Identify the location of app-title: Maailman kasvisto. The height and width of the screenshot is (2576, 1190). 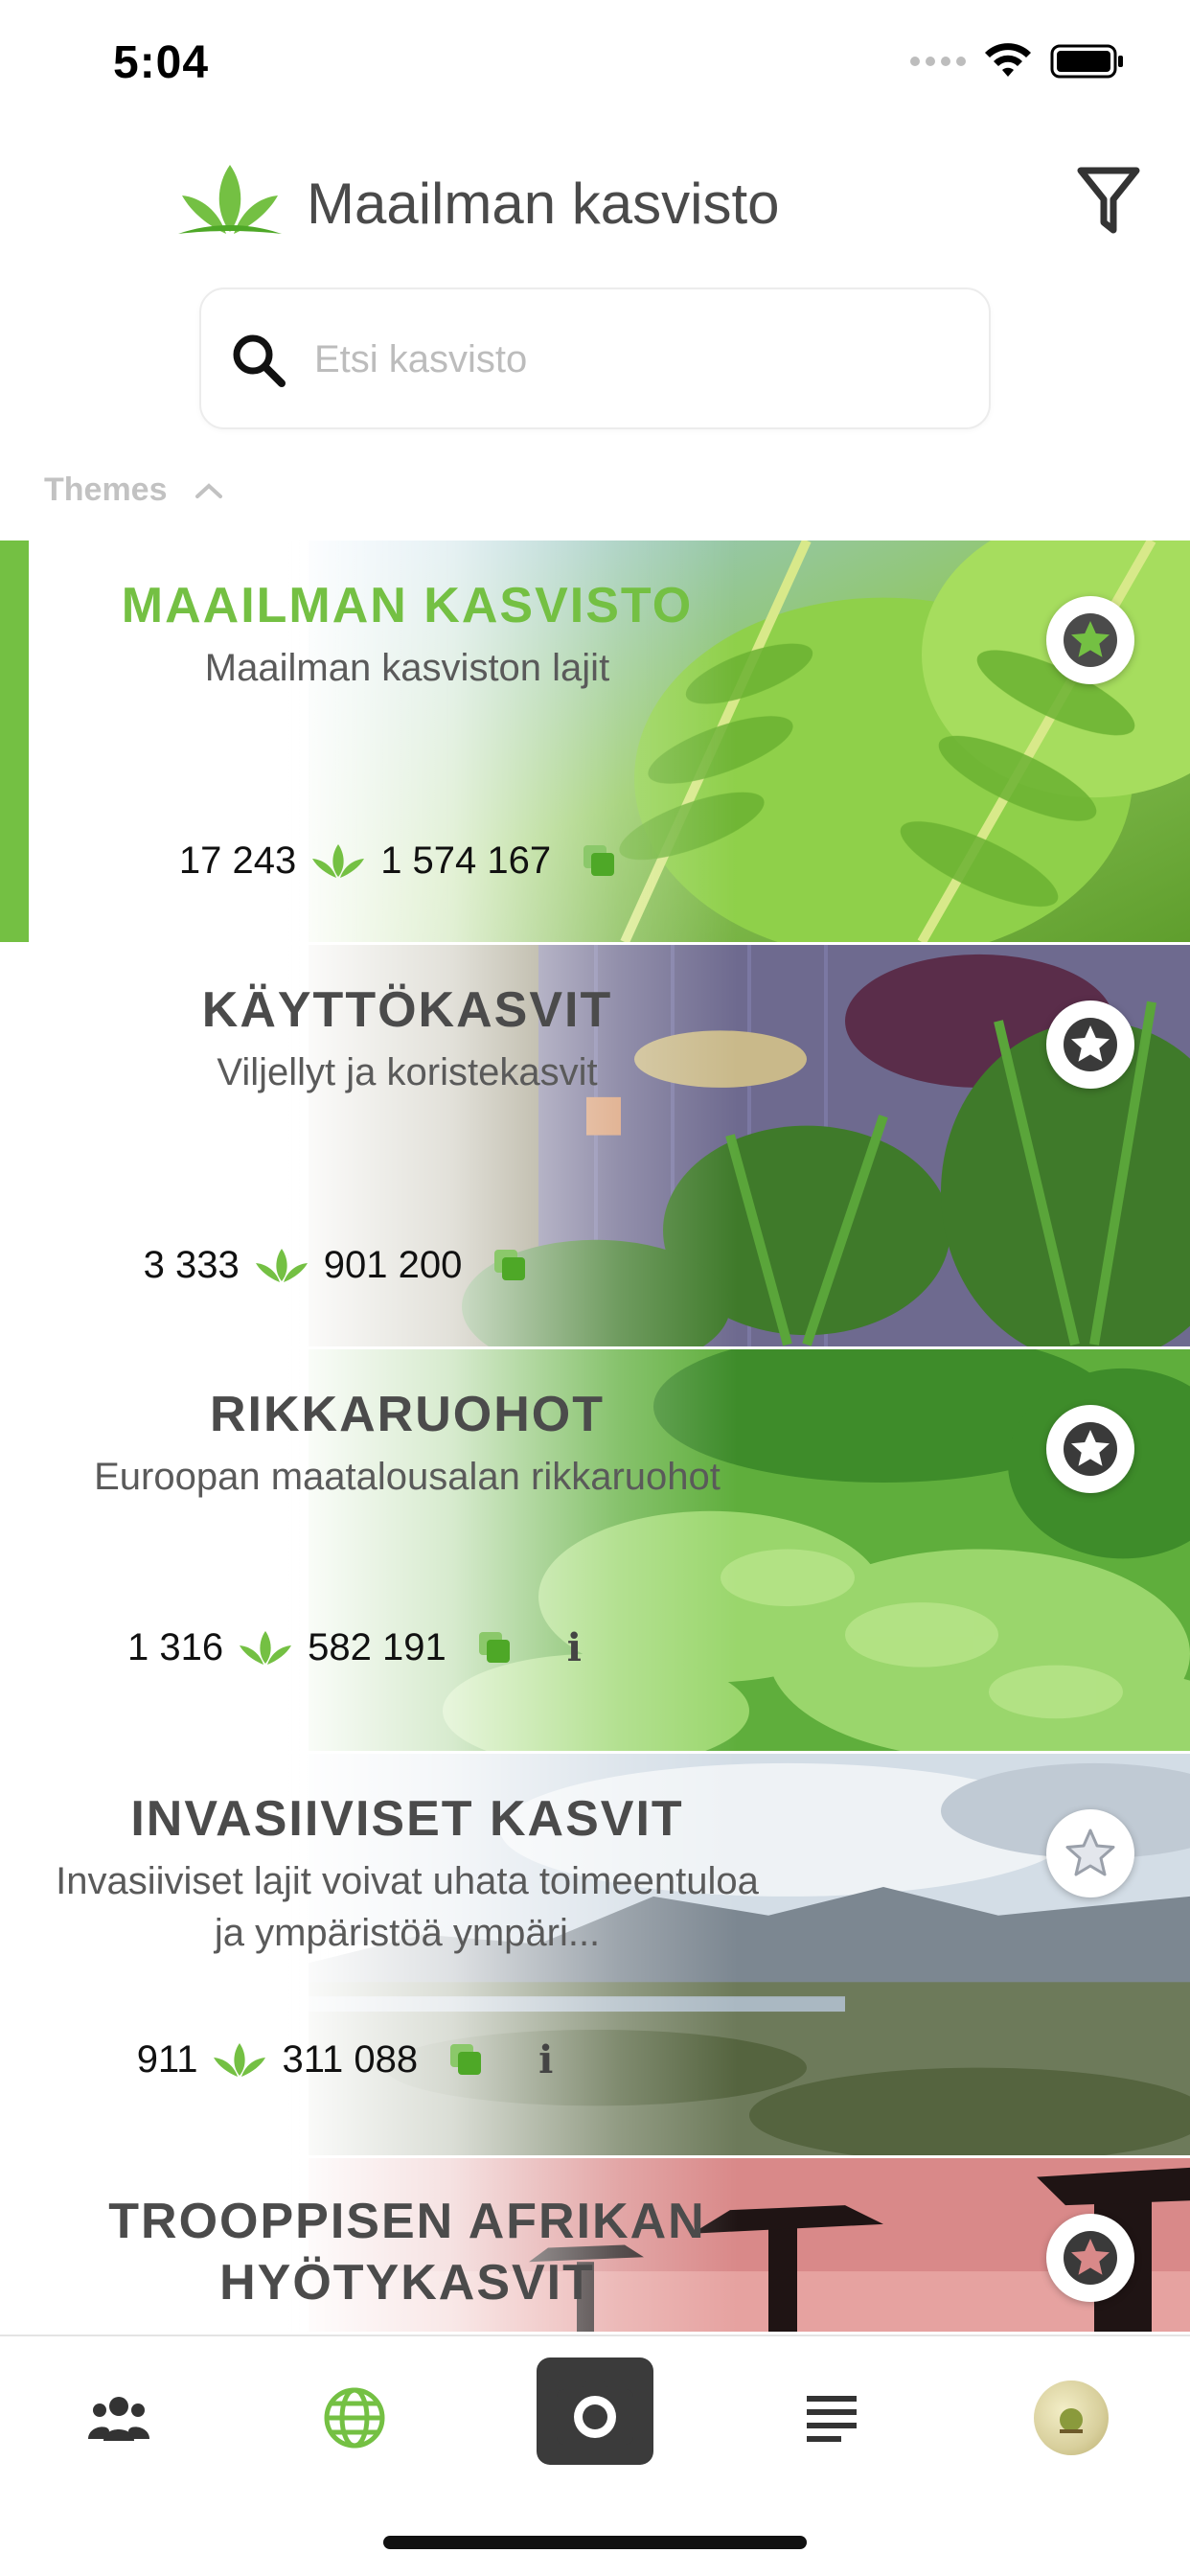
(543, 204).